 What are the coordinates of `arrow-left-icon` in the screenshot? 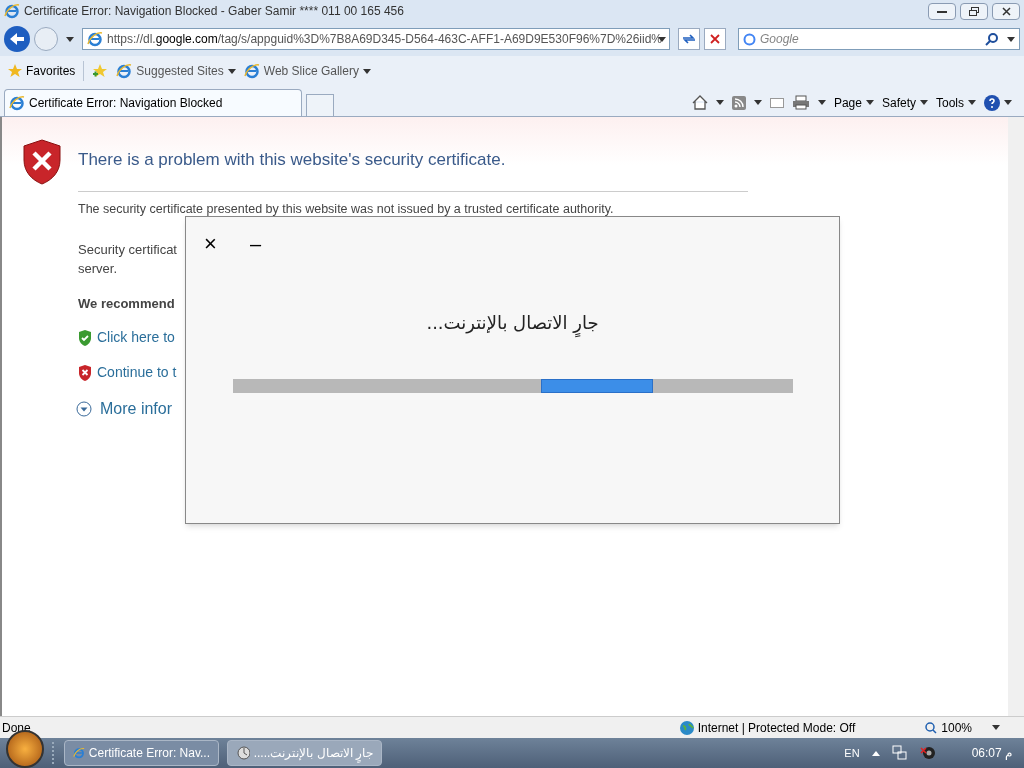 It's located at (17, 39).